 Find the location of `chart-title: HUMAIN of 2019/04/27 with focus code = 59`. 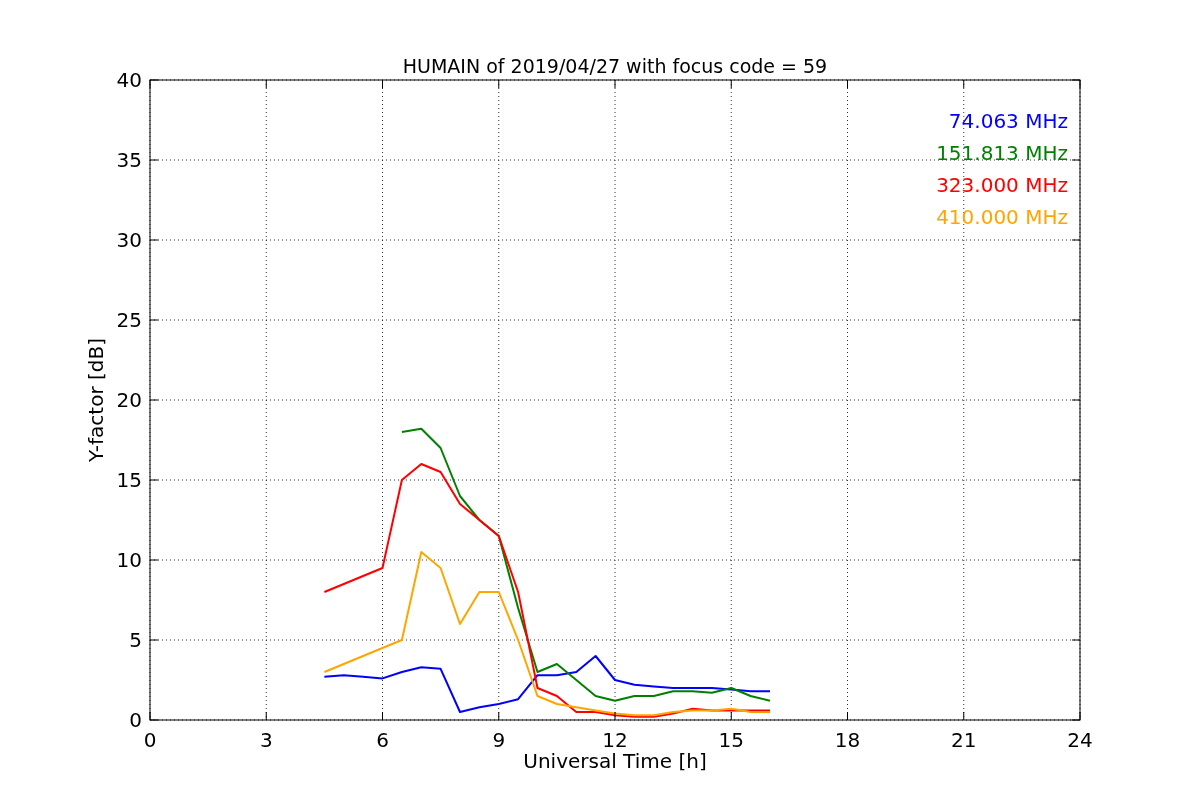

chart-title: HUMAIN of 2019/04/27 with focus code = 59 is located at coordinates (615, 66).